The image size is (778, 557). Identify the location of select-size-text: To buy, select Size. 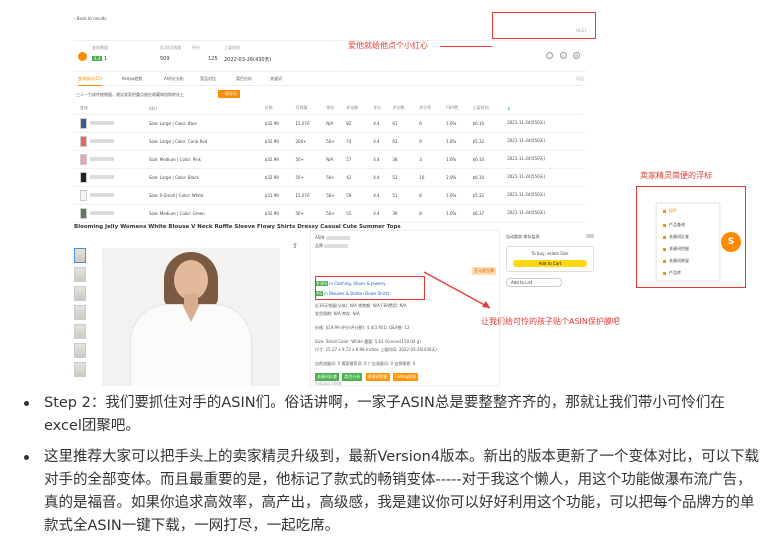
(550, 253).